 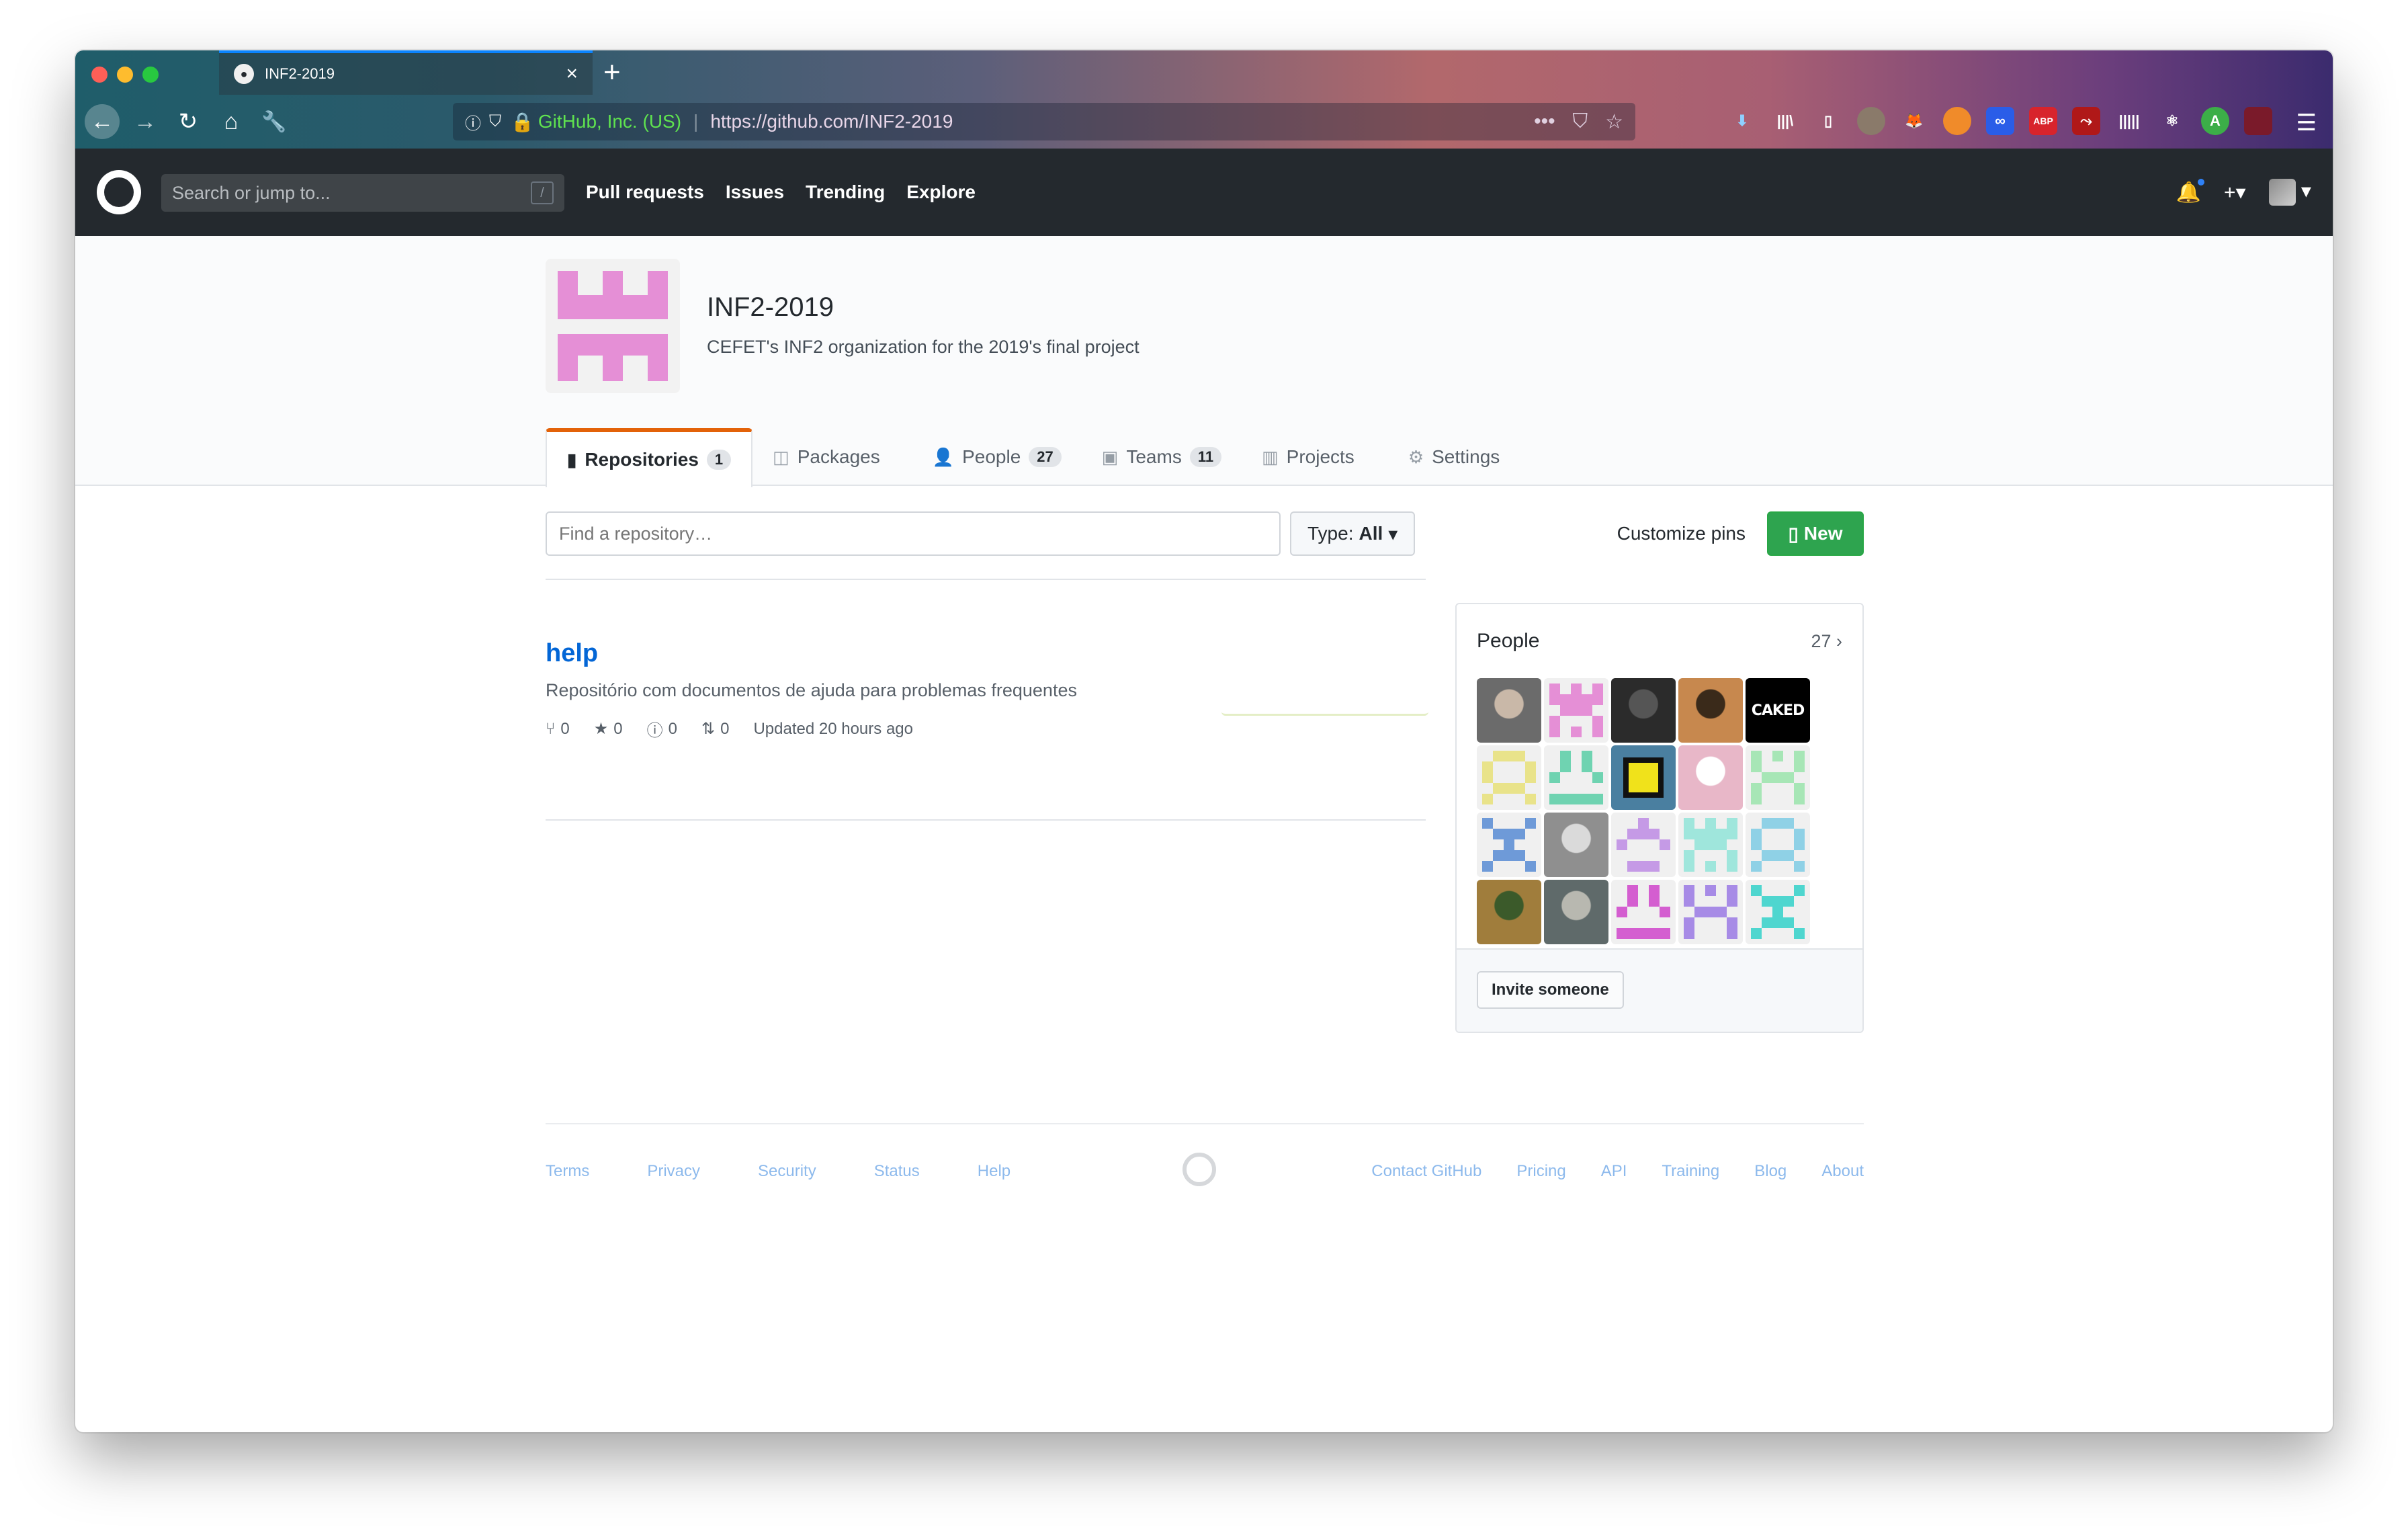 I want to click on new-repo-button: ▯ New, so click(x=1815, y=533).